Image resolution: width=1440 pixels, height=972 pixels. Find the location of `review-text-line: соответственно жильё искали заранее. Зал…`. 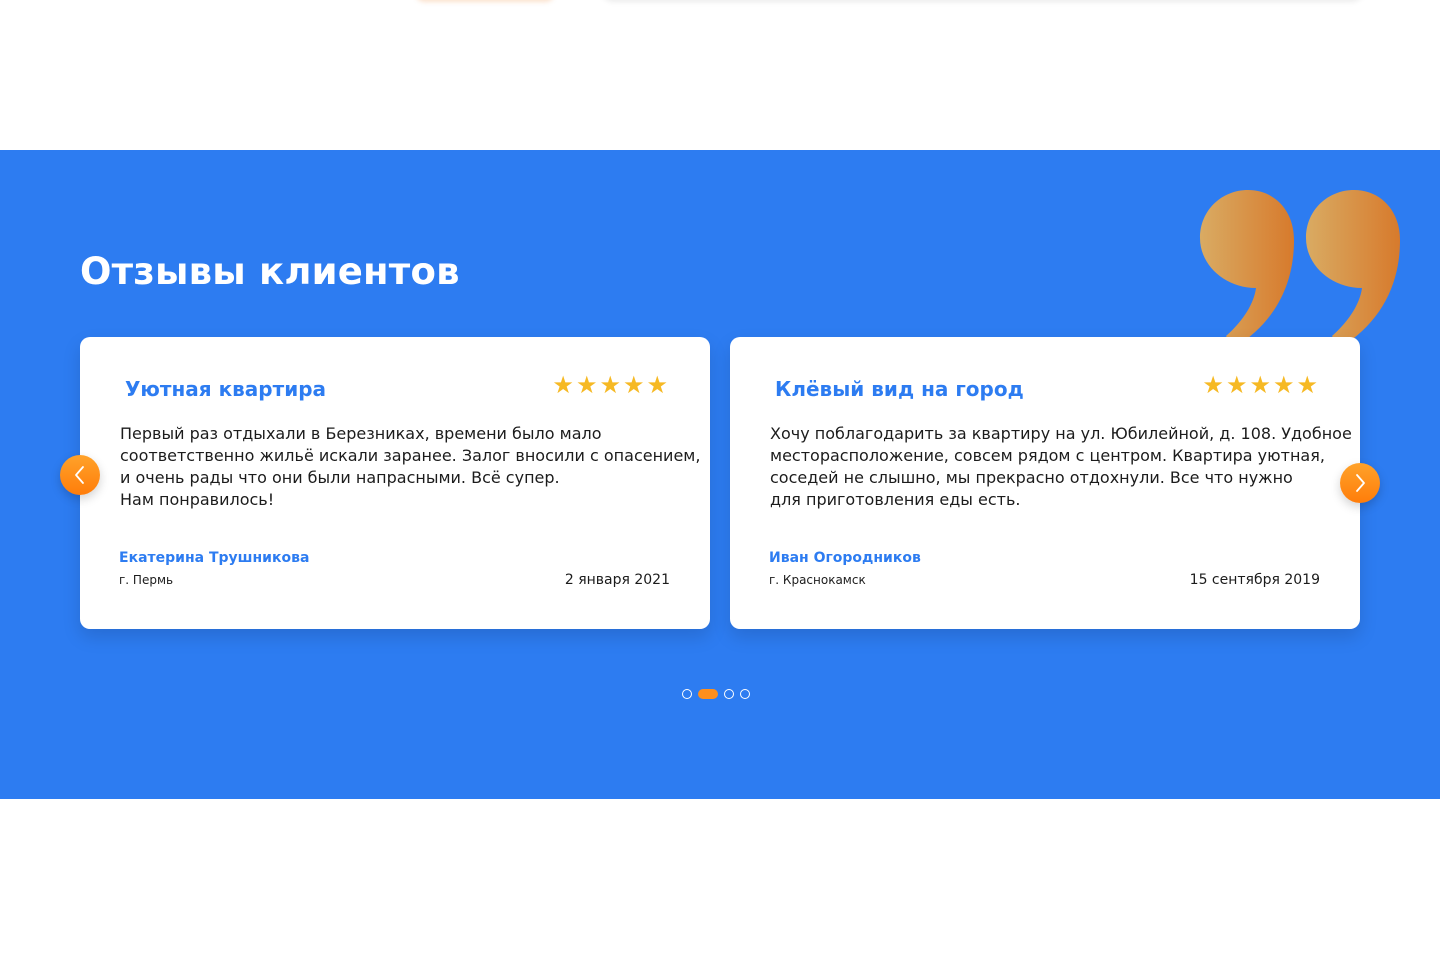

review-text-line: соответственно жильё искали заранее. Зал… is located at coordinates (410, 455).